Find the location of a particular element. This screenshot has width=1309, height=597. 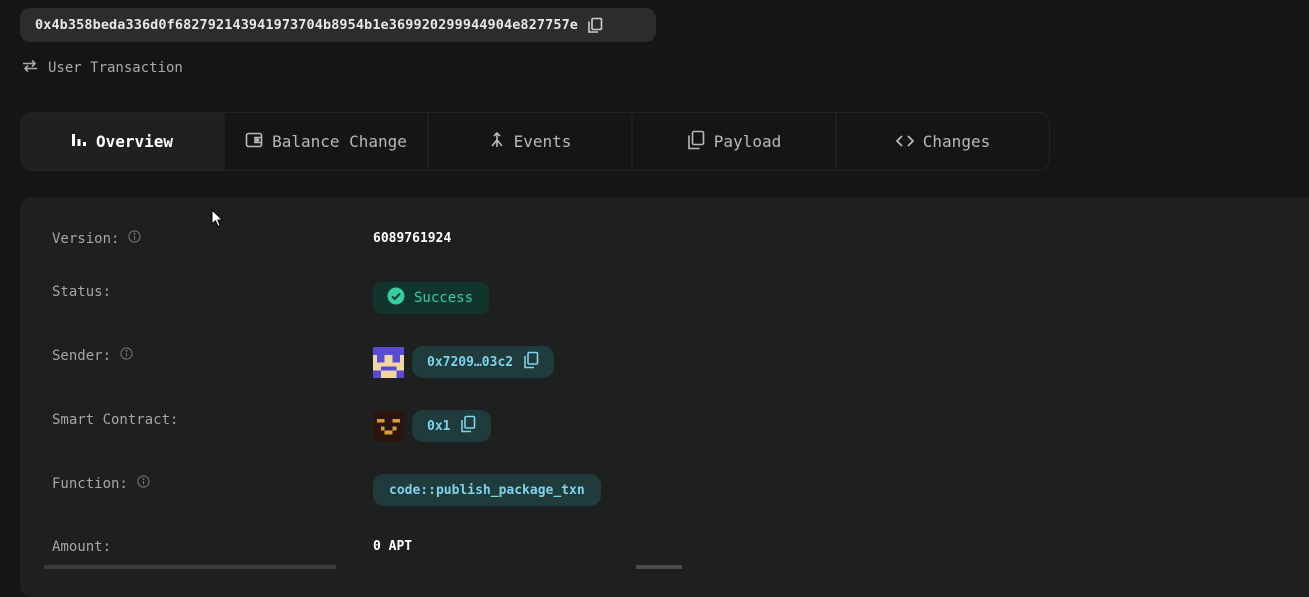

function-name: code::publish_package_txn is located at coordinates (487, 490).